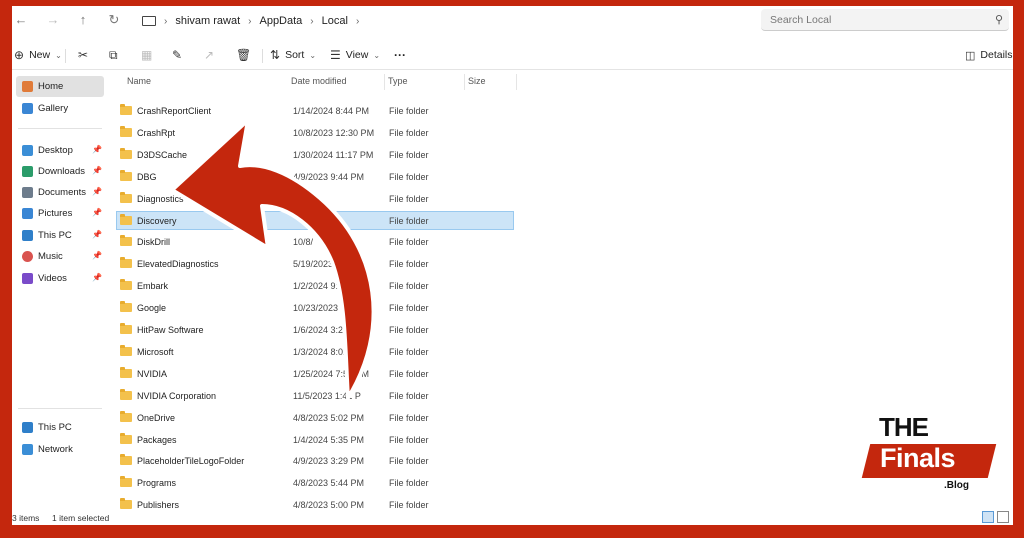 The image size is (1024, 538). Describe the element at coordinates (1003, 517) in the screenshot. I see `tiles-view-icon` at that location.